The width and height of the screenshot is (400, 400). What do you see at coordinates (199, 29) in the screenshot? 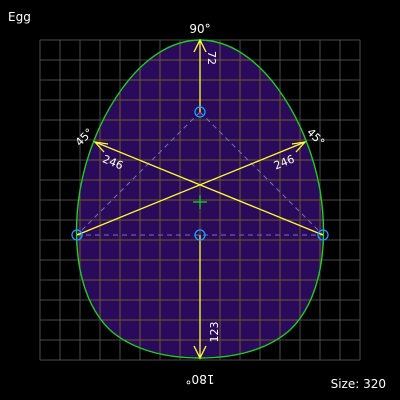
I see `angle-top-label: 90°` at bounding box center [199, 29].